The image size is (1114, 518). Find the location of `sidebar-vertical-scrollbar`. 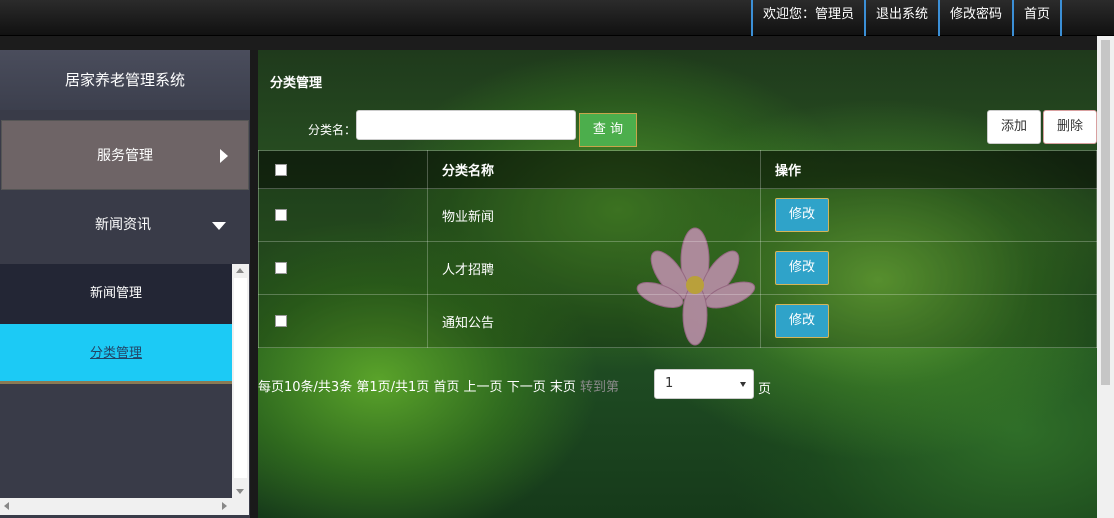

sidebar-vertical-scrollbar is located at coordinates (240, 381).